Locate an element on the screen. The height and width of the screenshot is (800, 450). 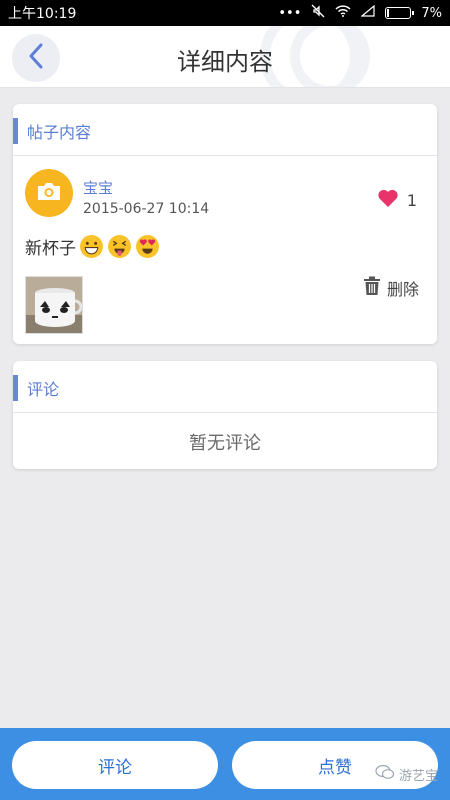
app-header: 详细内容 is located at coordinates (225, 57).